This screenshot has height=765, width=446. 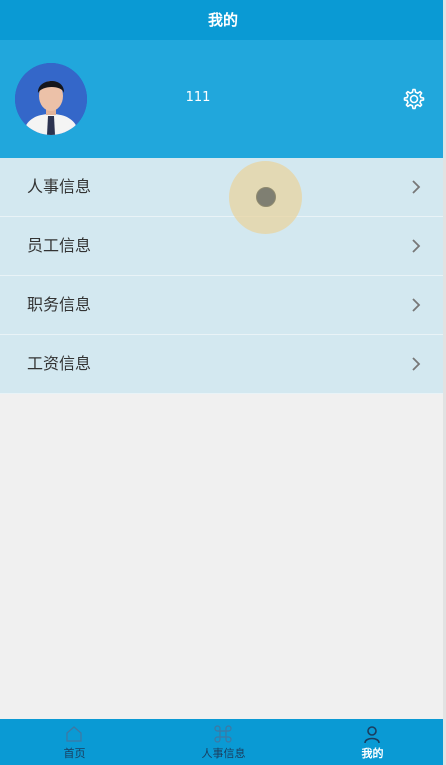 What do you see at coordinates (59, 363) in the screenshot?
I see `menu-item-label: 工资信息` at bounding box center [59, 363].